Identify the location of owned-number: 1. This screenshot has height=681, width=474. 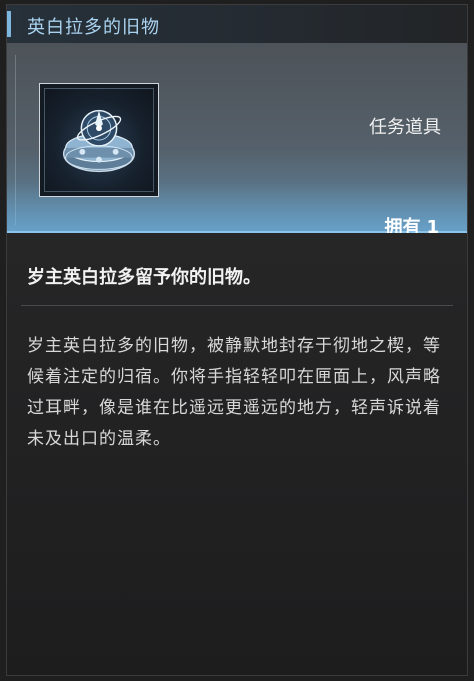
(432, 225).